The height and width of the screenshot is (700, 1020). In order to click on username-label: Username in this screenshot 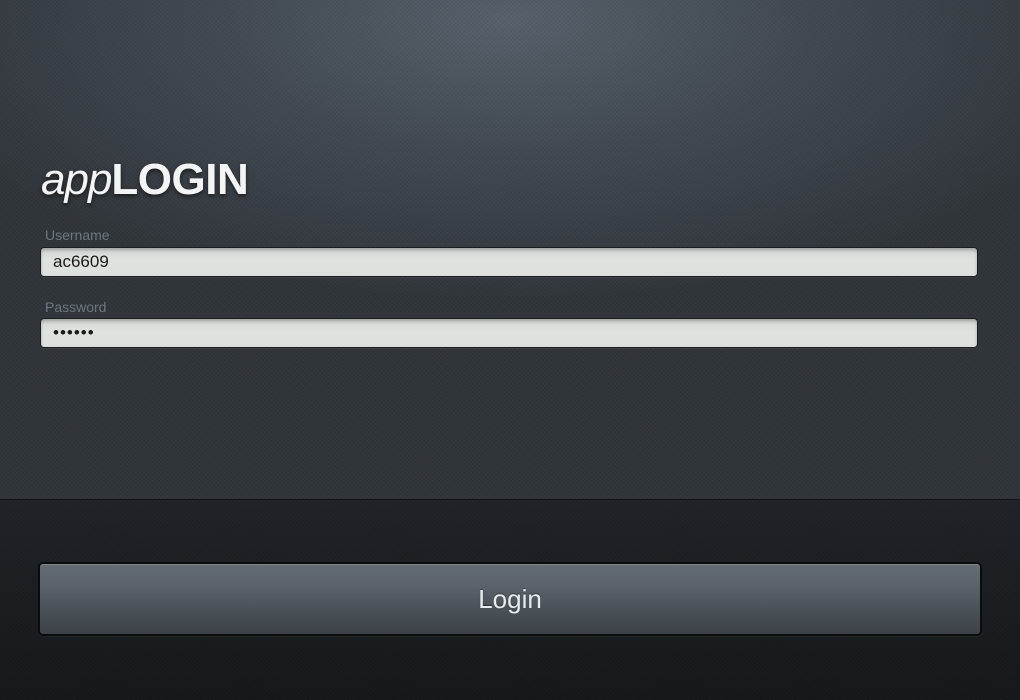, I will do `click(77, 235)`.